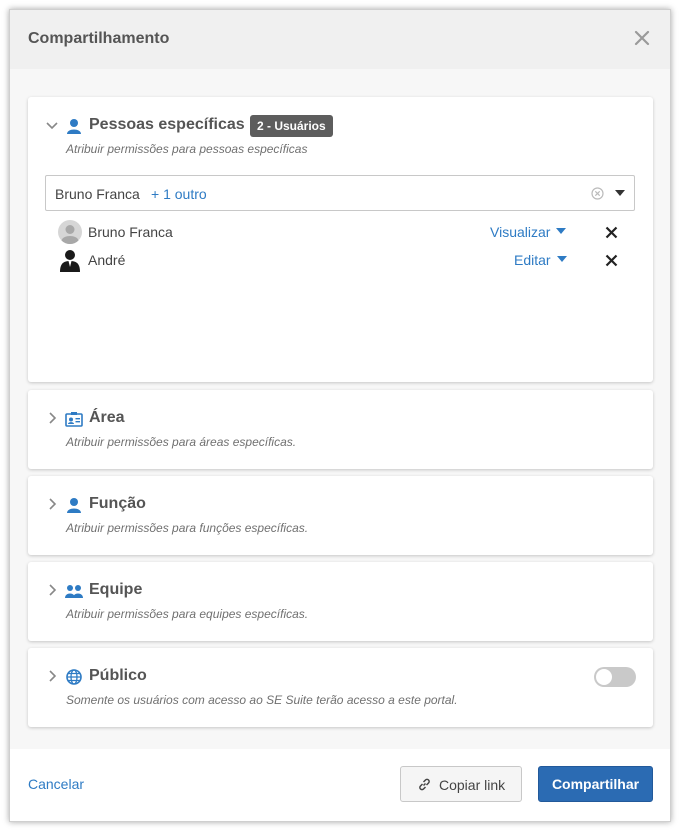  Describe the element at coordinates (347, 233) in the screenshot. I see `user-row: Bruno Franca Visualizar` at that location.